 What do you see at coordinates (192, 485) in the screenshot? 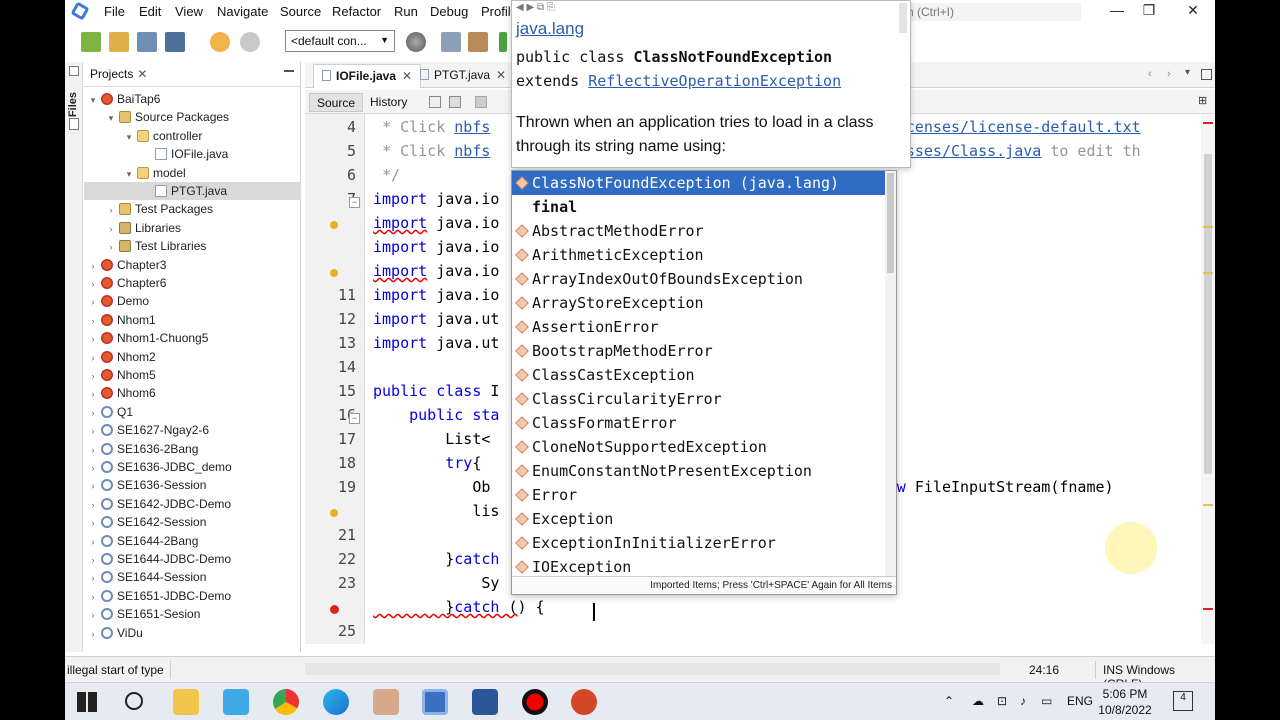
I see `tree-item: › SE1636-Session` at bounding box center [192, 485].